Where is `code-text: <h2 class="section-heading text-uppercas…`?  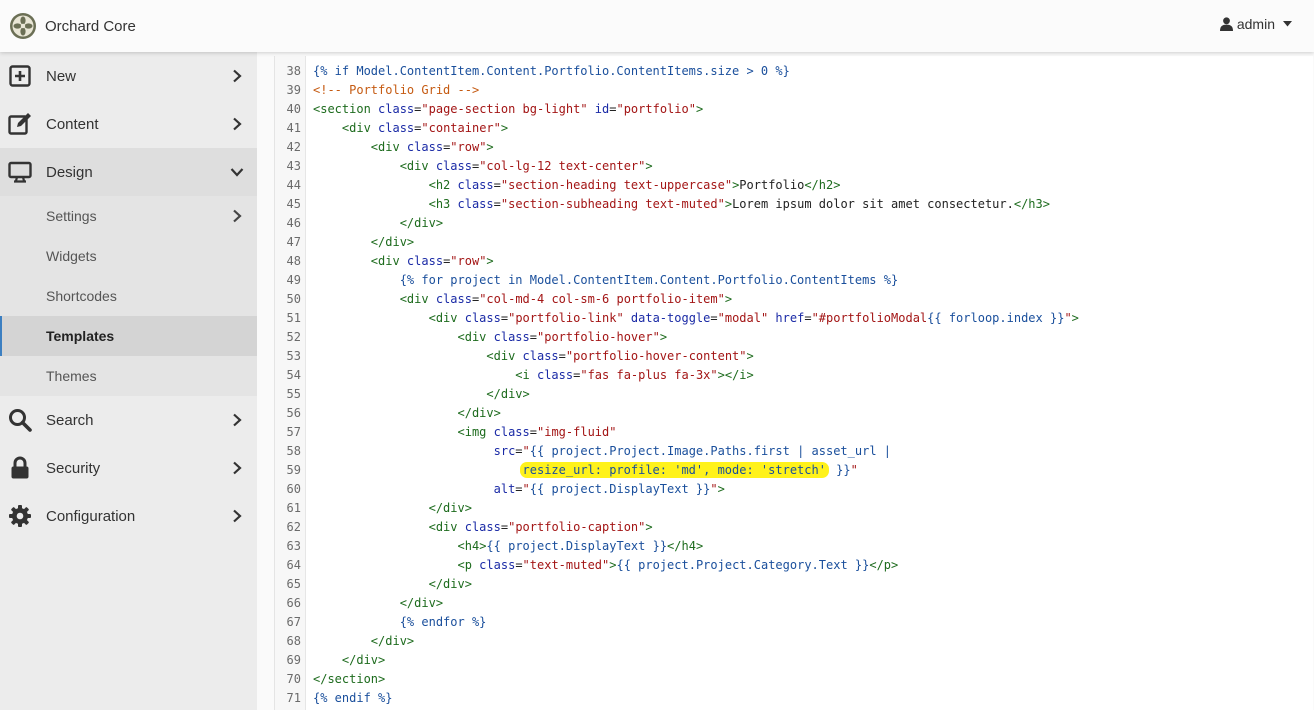 code-text: <h2 class="section-heading text-uppercas… is located at coordinates (634, 185).